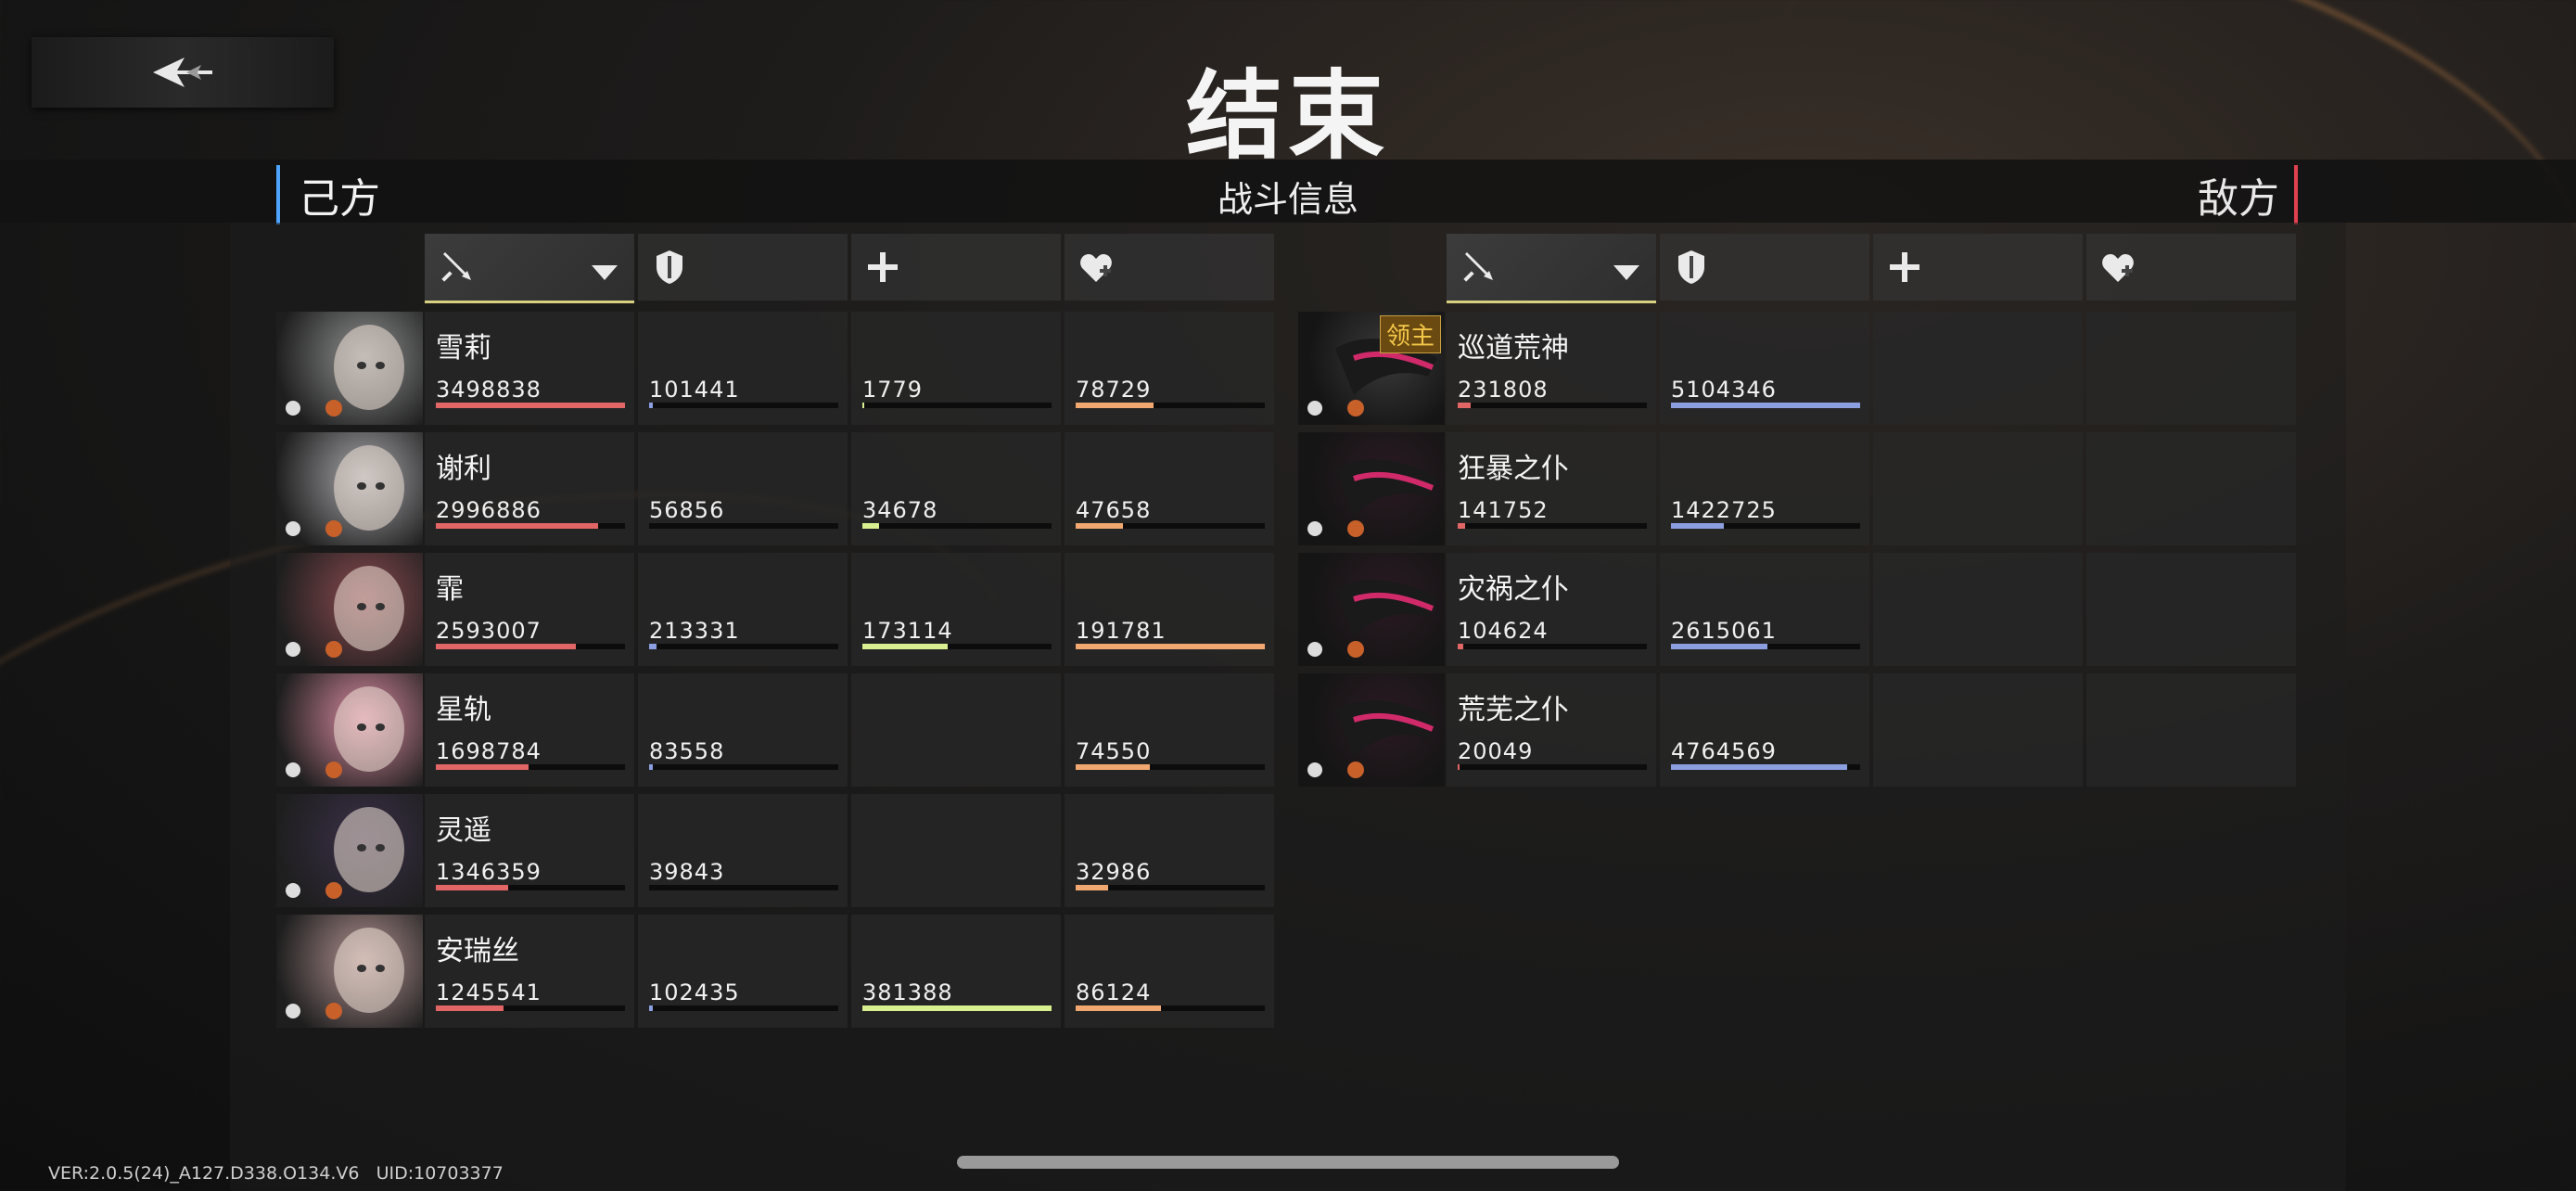 The width and height of the screenshot is (2576, 1191). What do you see at coordinates (1724, 510) in the screenshot?
I see `stat-value: 1422725` at bounding box center [1724, 510].